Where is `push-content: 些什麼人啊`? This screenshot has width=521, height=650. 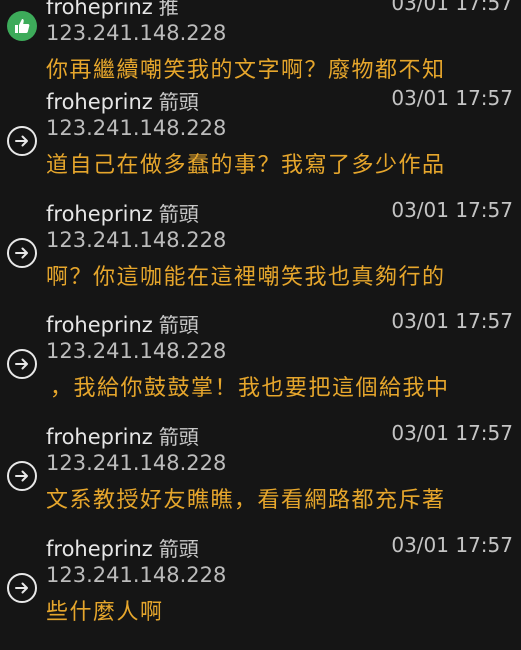
push-content: 些什麼人啊 is located at coordinates (105, 612).